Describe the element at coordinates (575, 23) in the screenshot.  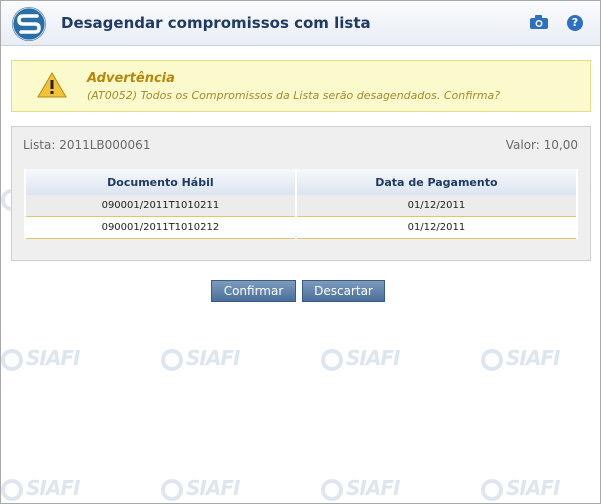
I see `help-icon: ?` at that location.